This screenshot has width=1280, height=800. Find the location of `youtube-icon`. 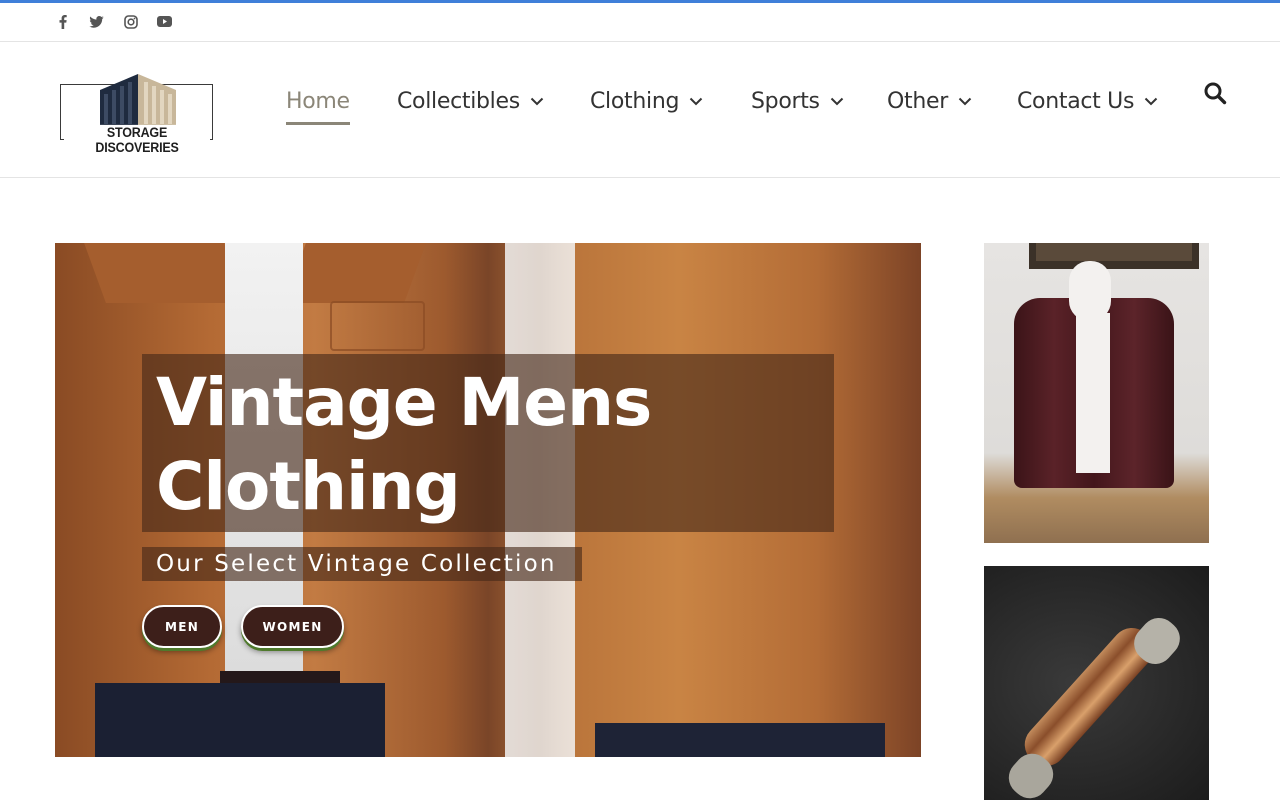

youtube-icon is located at coordinates (164, 21).